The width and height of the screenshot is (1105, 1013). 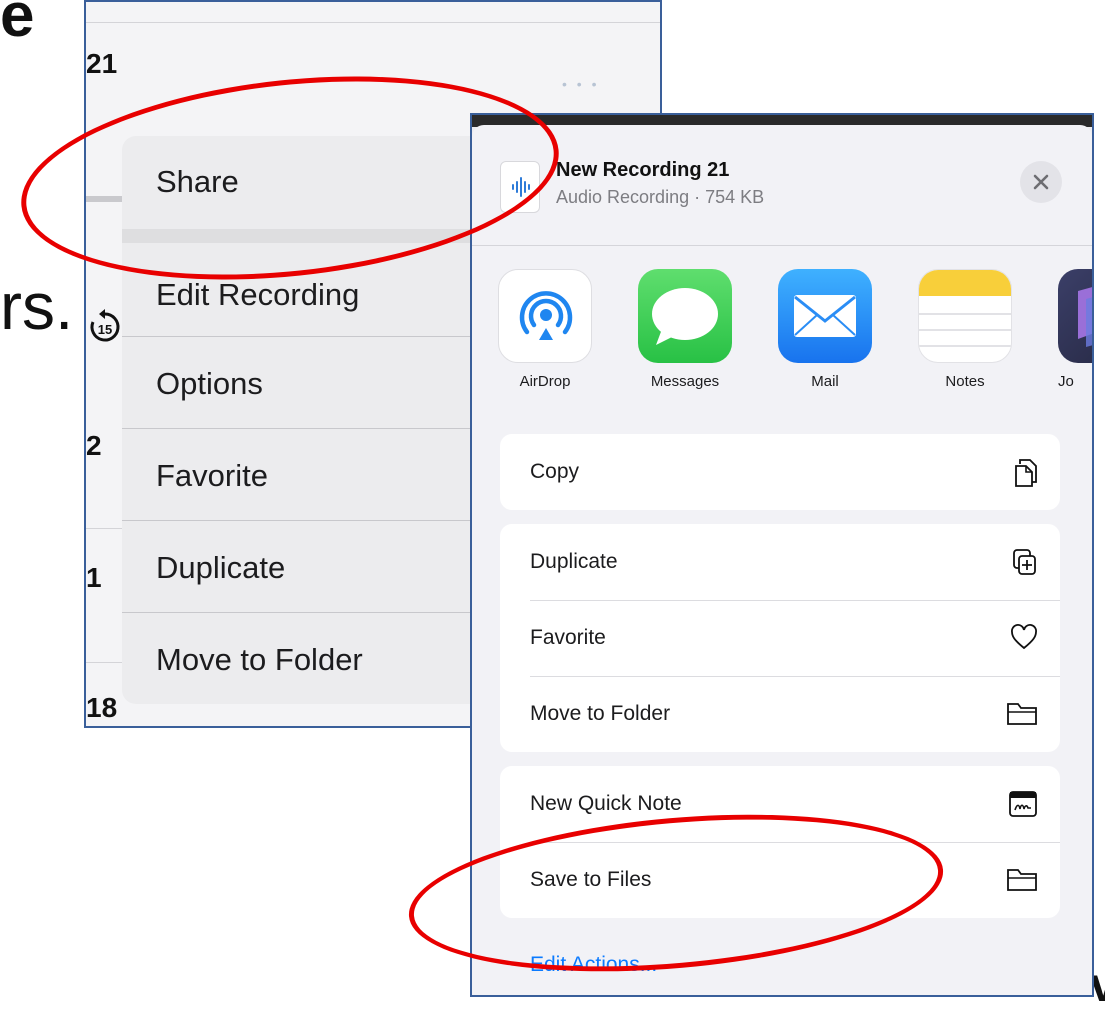 I want to click on menu-item-label: Options, so click(x=209, y=383).